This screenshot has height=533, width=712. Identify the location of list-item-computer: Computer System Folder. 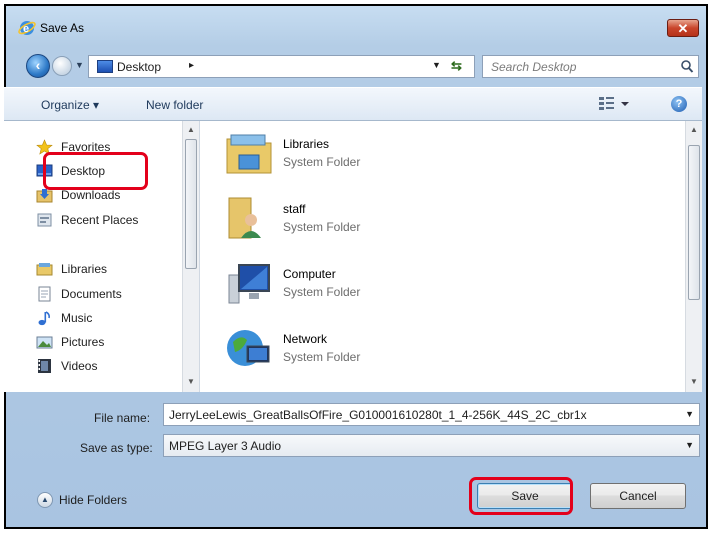
(425, 287).